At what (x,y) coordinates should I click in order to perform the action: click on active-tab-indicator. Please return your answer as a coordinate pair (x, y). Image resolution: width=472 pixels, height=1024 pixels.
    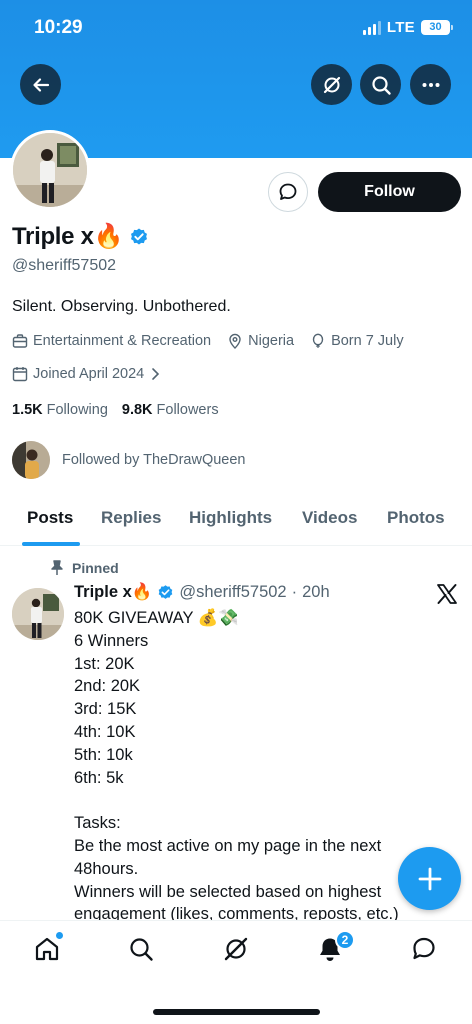
    Looking at the image, I should click on (51, 544).